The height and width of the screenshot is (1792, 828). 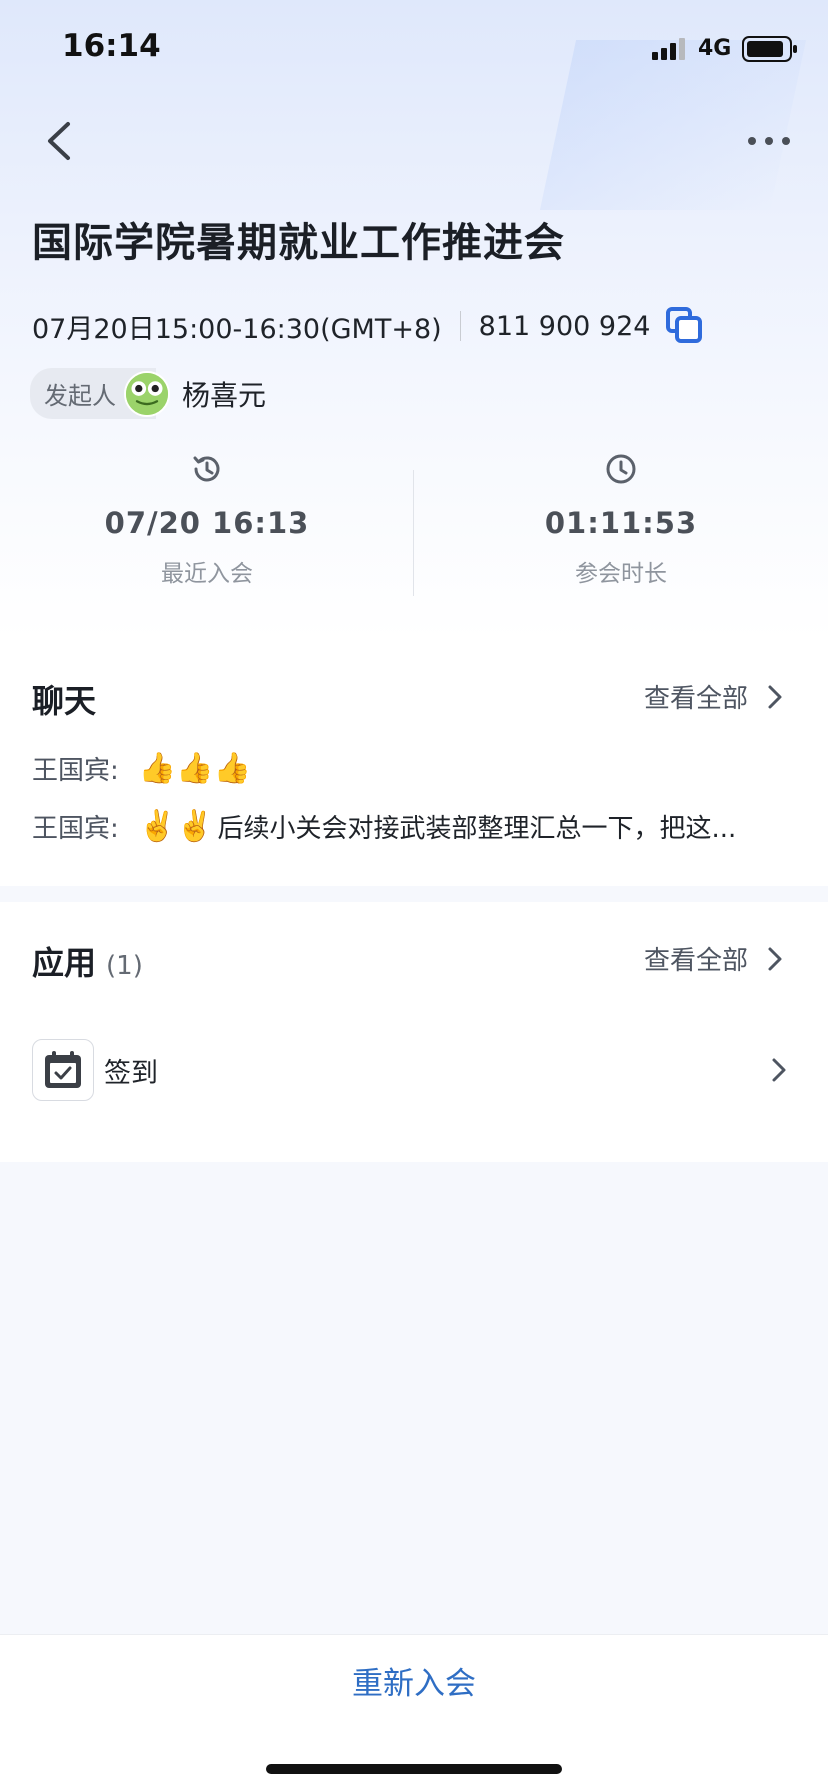 What do you see at coordinates (64, 963) in the screenshot?
I see `apps-title-text: 应用` at bounding box center [64, 963].